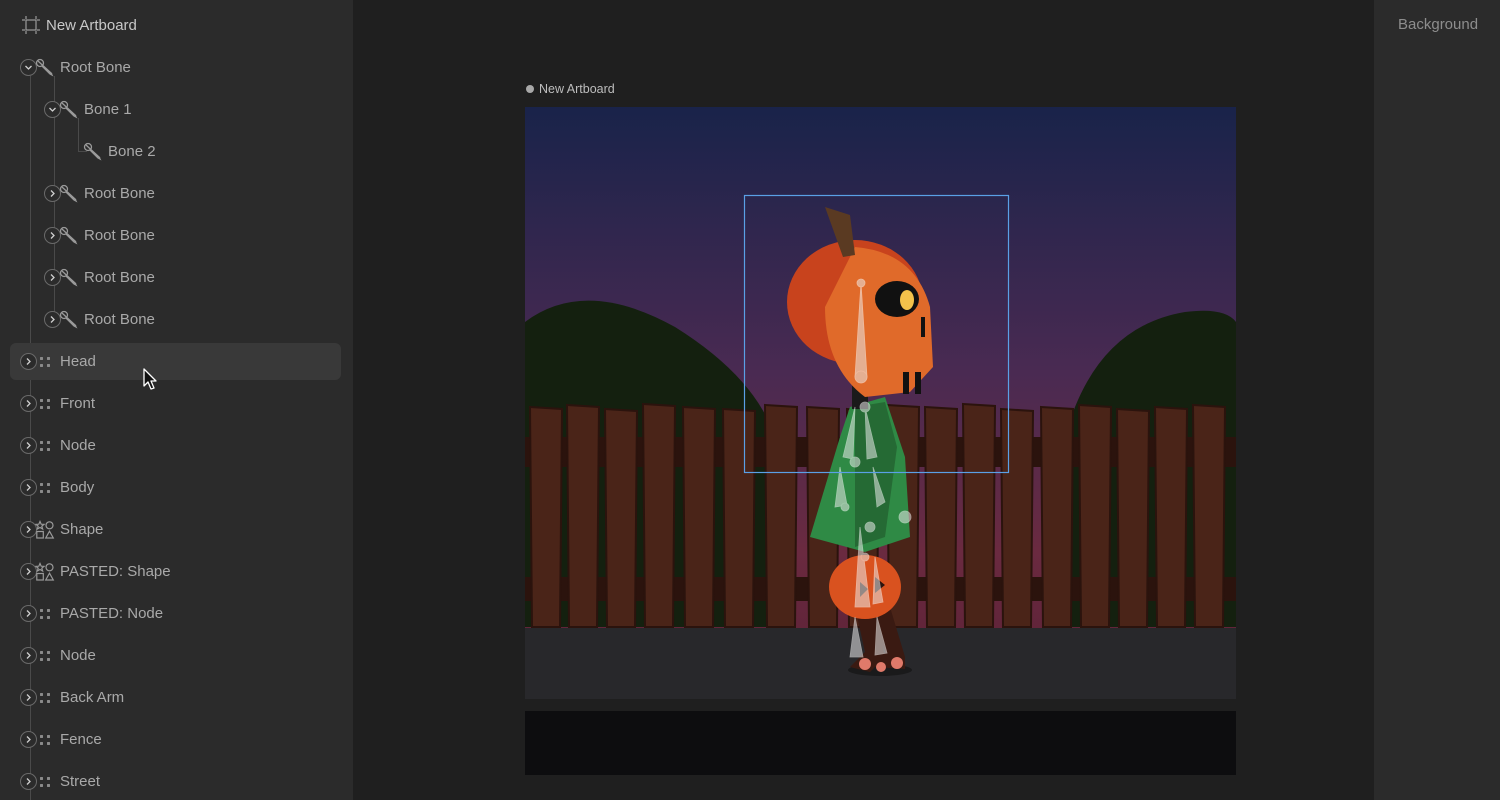  Describe the element at coordinates (175, 361) in the screenshot. I see `hierarchy-row: Head` at that location.